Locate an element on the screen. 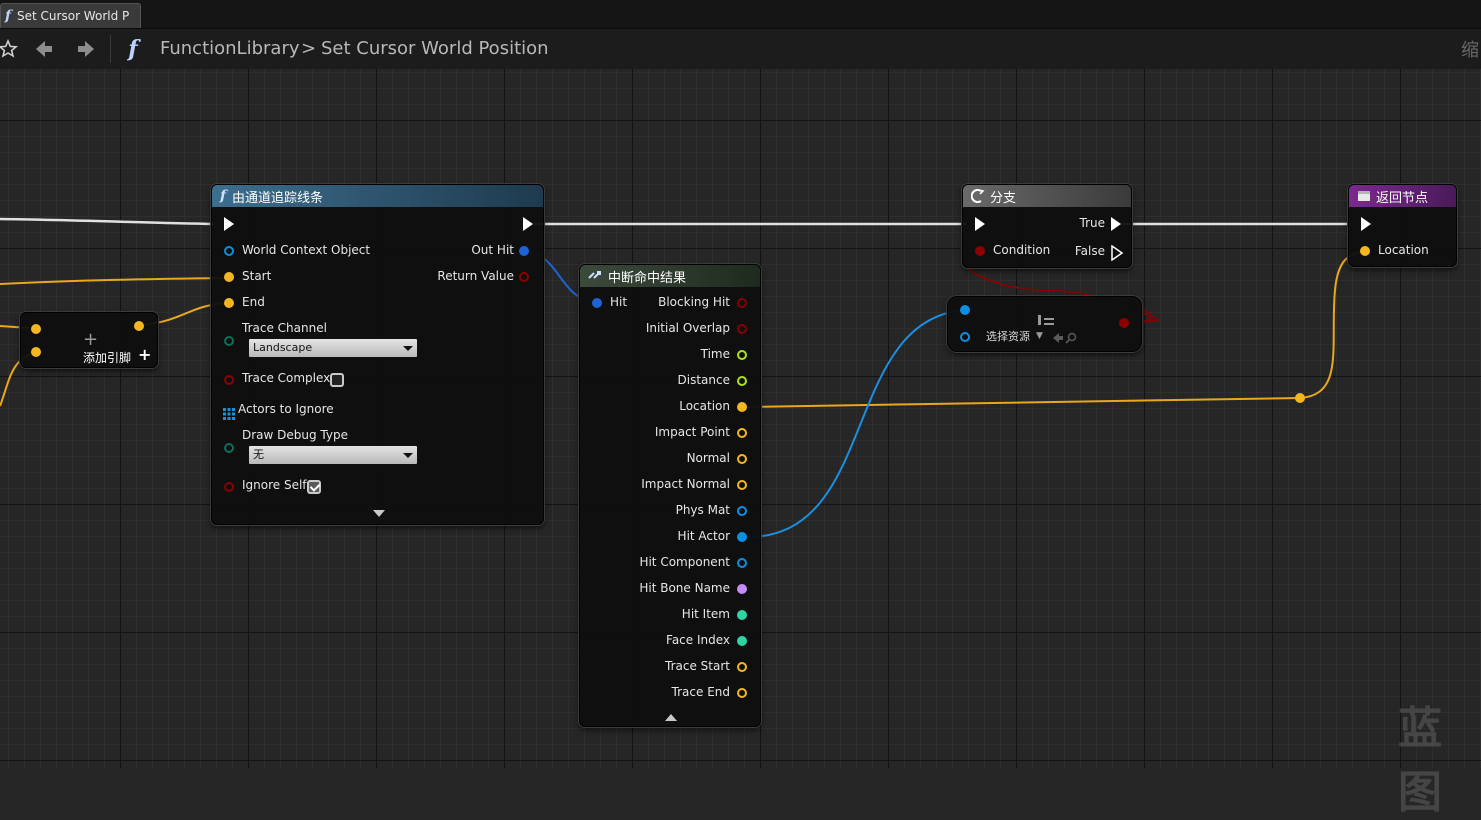 Image resolution: width=1481 pixels, height=820 pixels. hit-component-pin is located at coordinates (742, 563).